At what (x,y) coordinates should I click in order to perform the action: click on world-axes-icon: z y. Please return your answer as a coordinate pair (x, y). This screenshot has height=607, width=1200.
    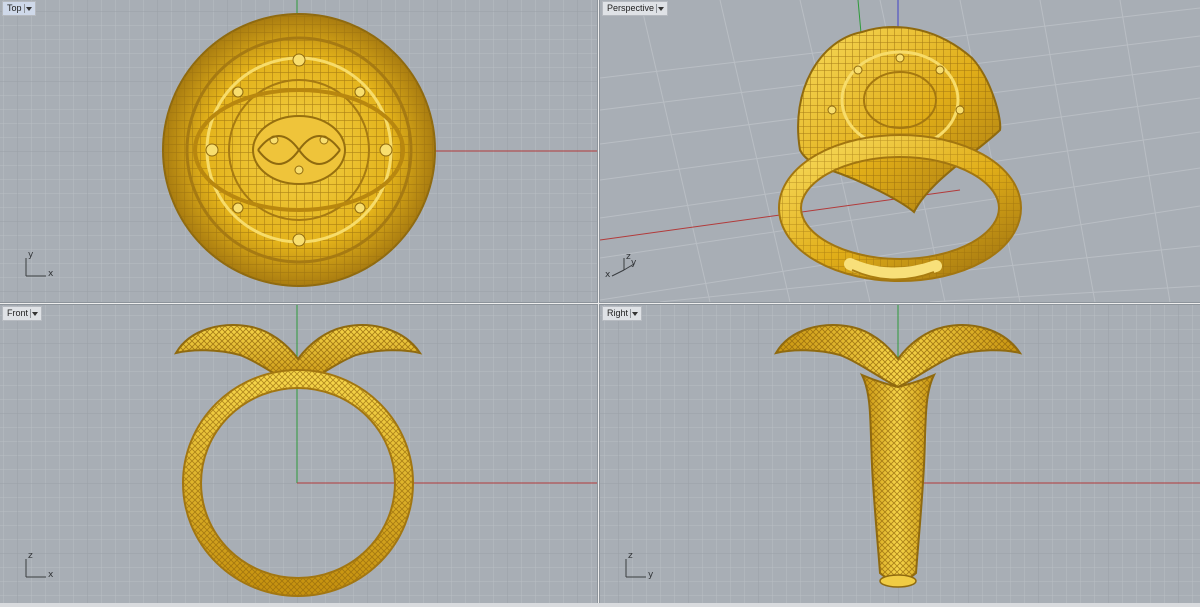
    Looking at the image, I should click on (642, 566).